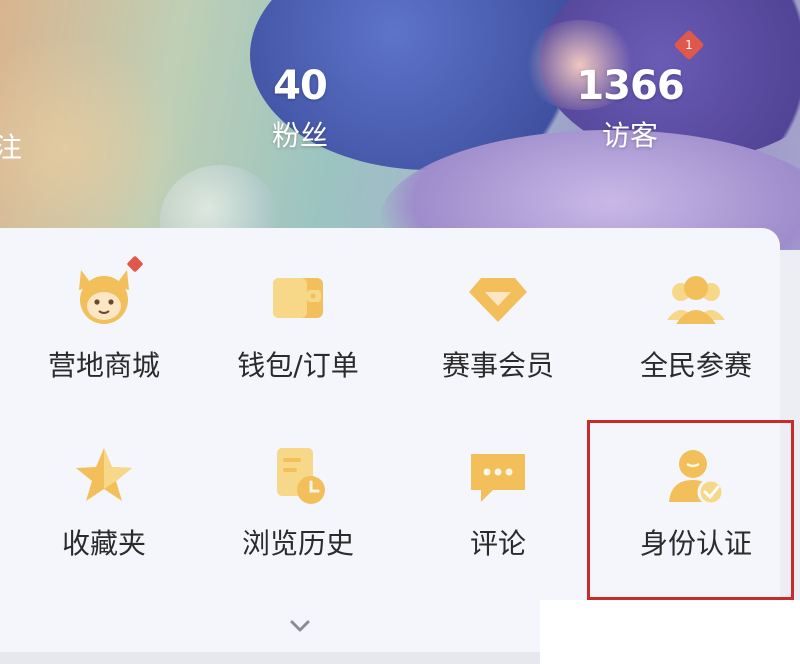 This screenshot has height=664, width=800. Describe the element at coordinates (498, 475) in the screenshot. I see `comment-icon` at that location.